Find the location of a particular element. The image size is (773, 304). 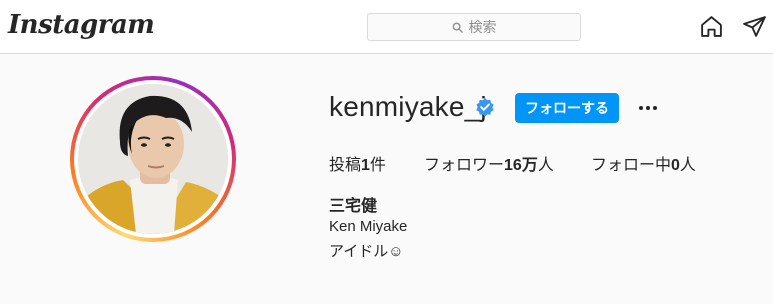

follow-button: フォローする is located at coordinates (567, 108).